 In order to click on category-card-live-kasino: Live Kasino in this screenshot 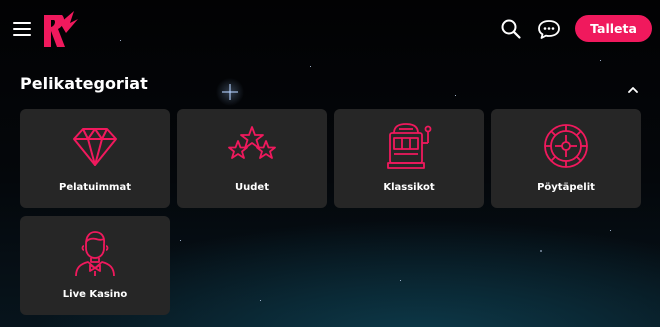, I will do `click(95, 265)`.